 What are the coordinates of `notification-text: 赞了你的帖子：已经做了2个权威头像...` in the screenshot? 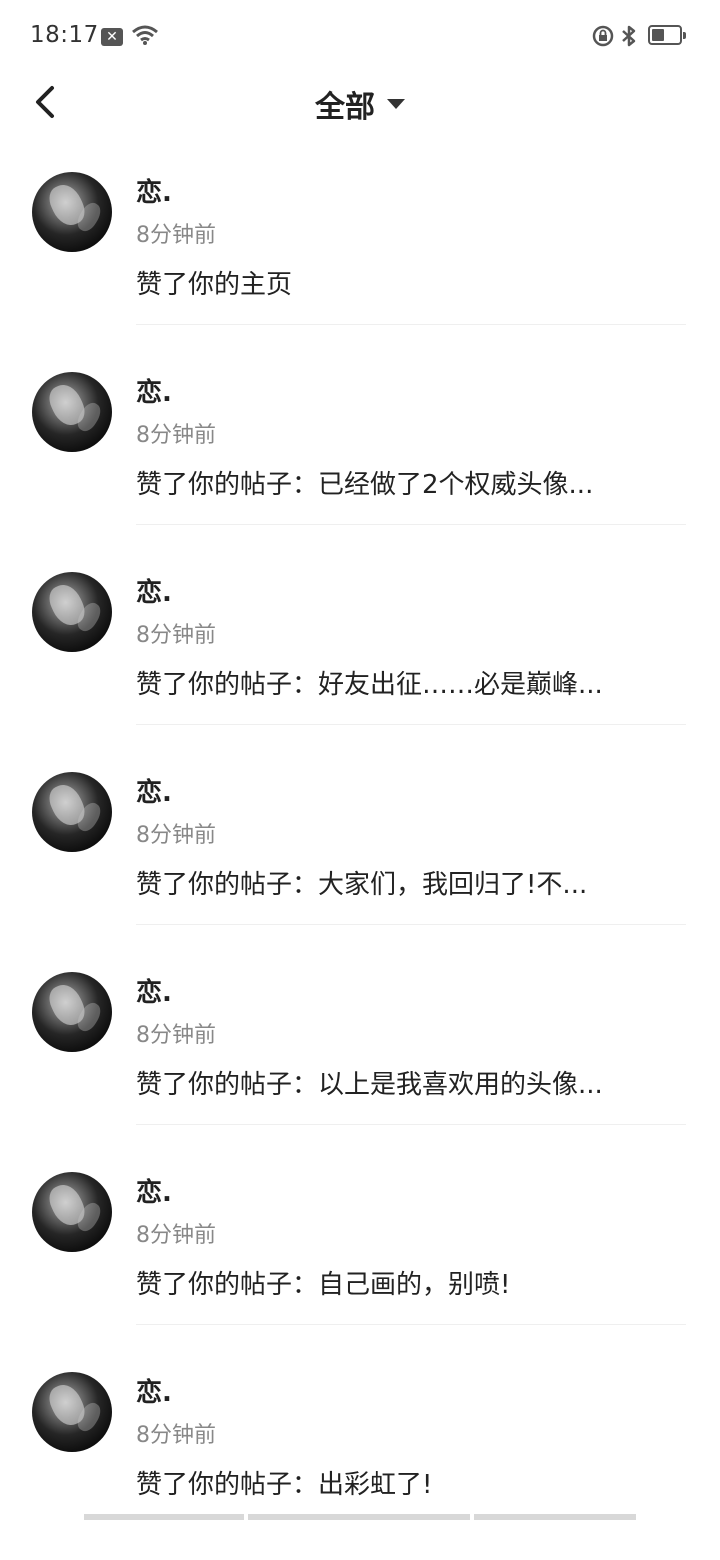 It's located at (364, 482).